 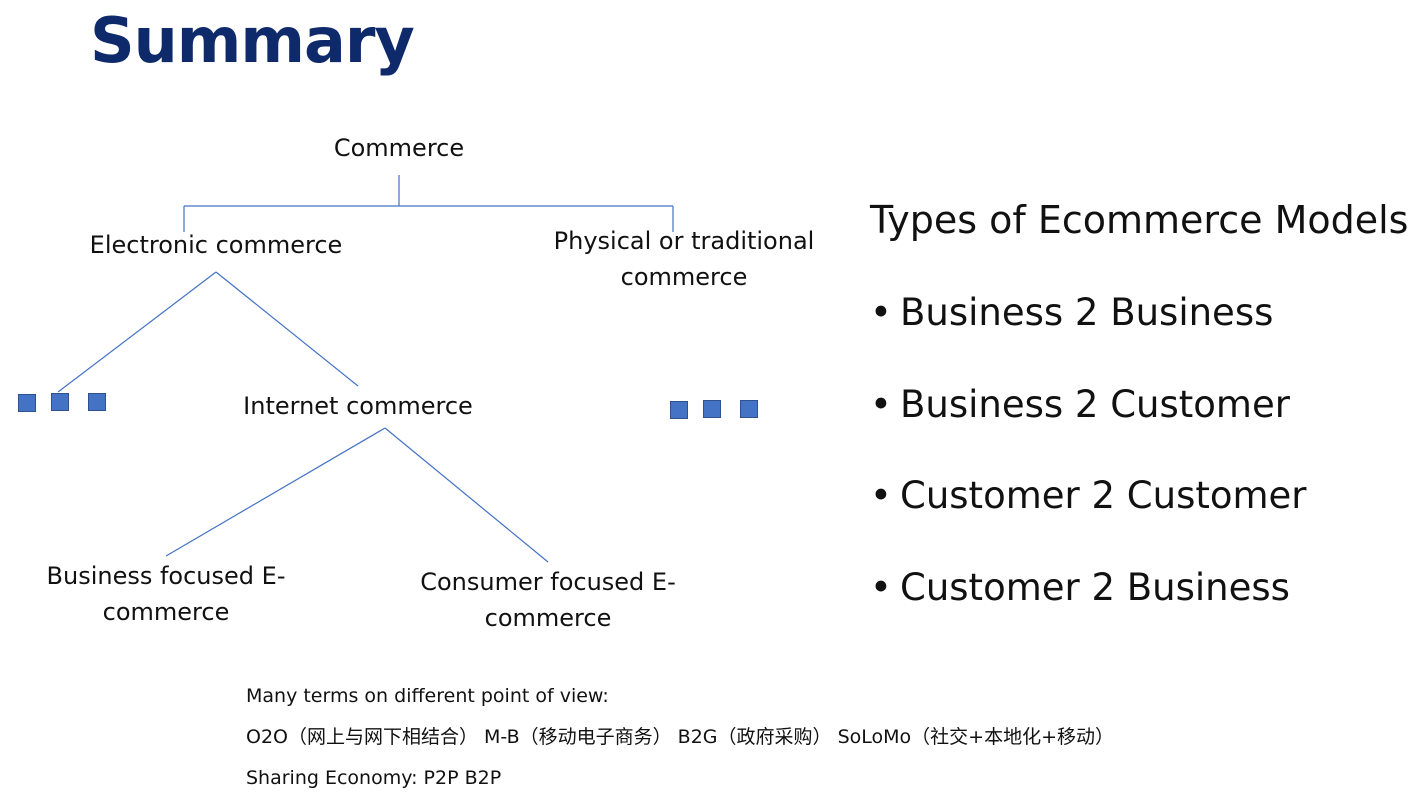 I want to click on tree-node-physical-commerce: Physical or traditional commerce, so click(x=684, y=259).